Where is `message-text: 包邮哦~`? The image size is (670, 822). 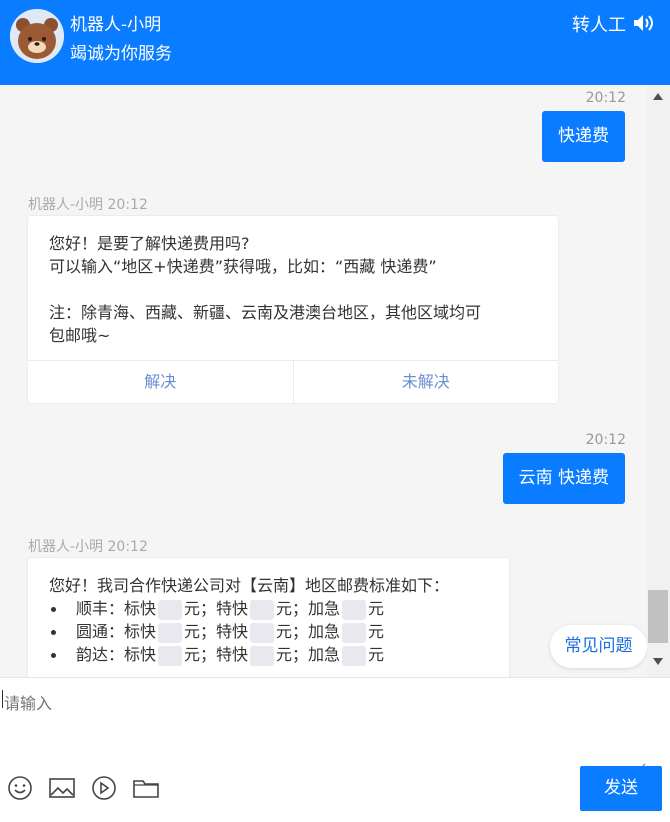
message-text: 包邮哦~ is located at coordinates (80, 335).